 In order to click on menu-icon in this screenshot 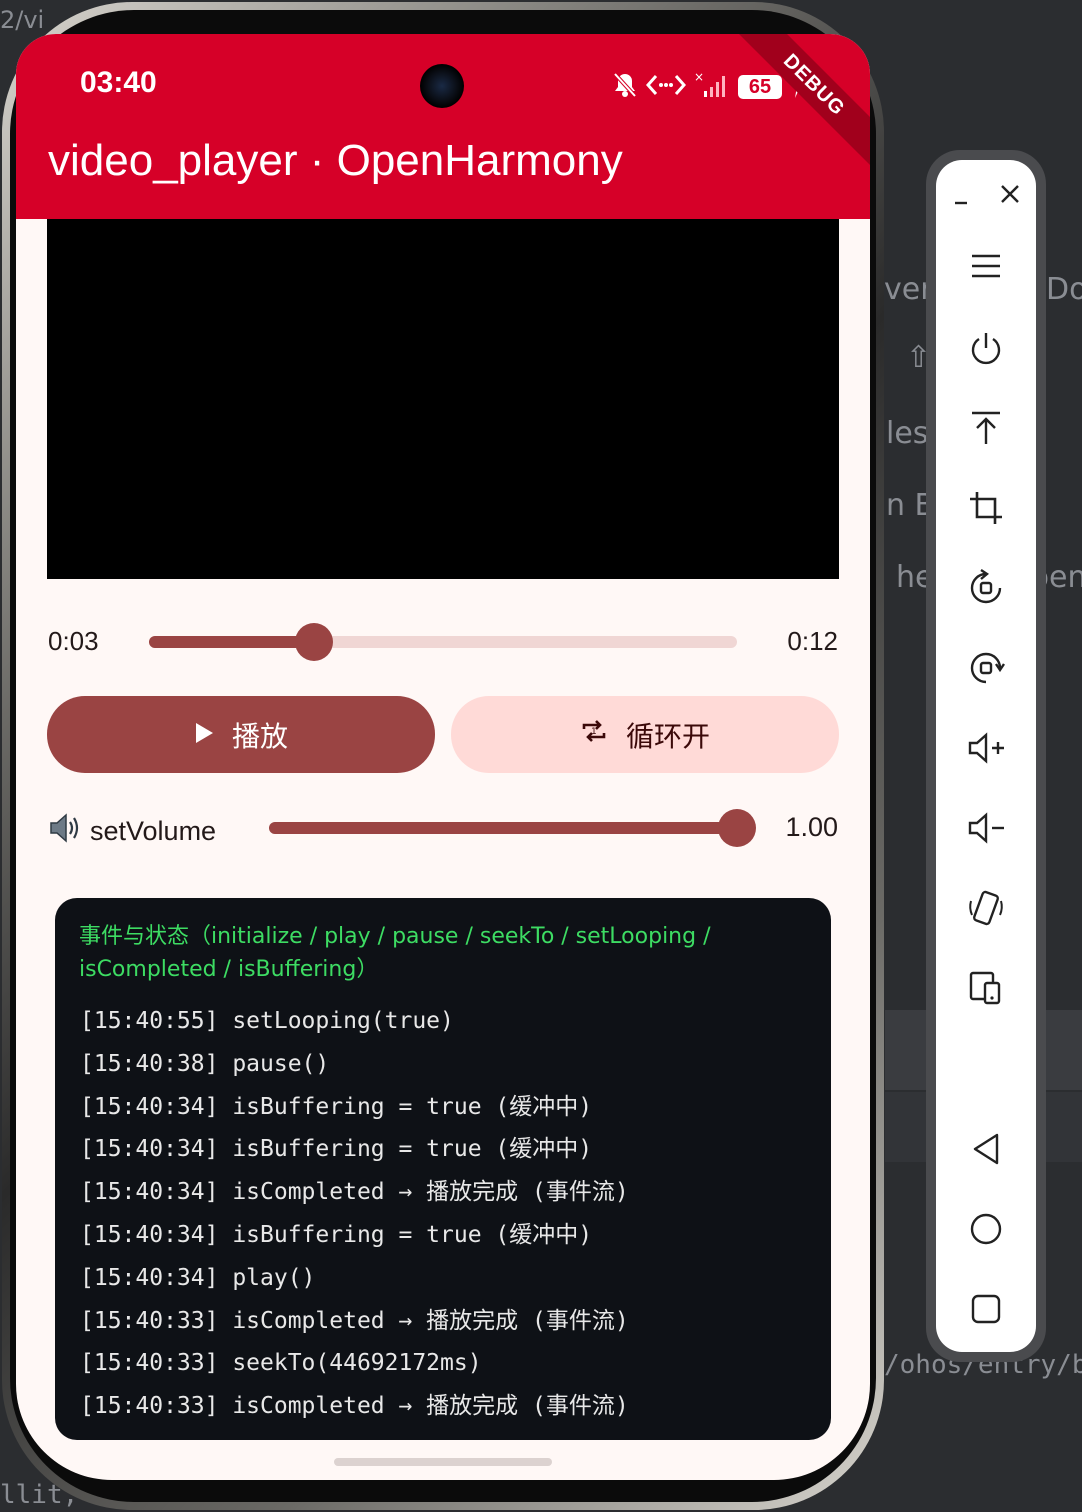, I will do `click(986, 266)`.